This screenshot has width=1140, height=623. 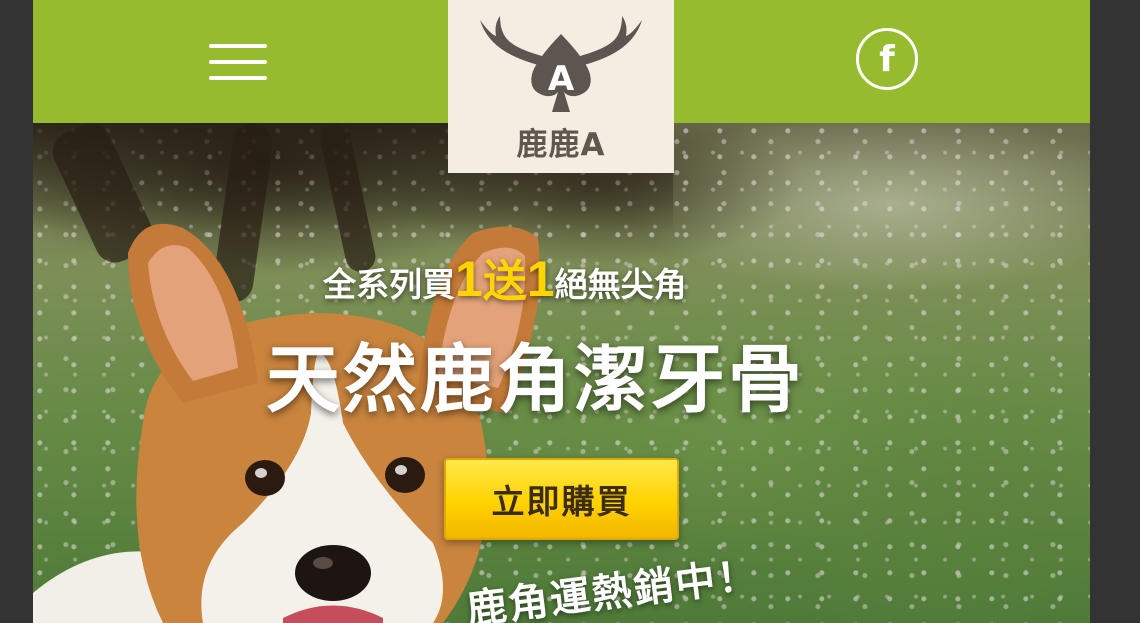 I want to click on promo-prefix: 全系列買, so click(x=389, y=284).